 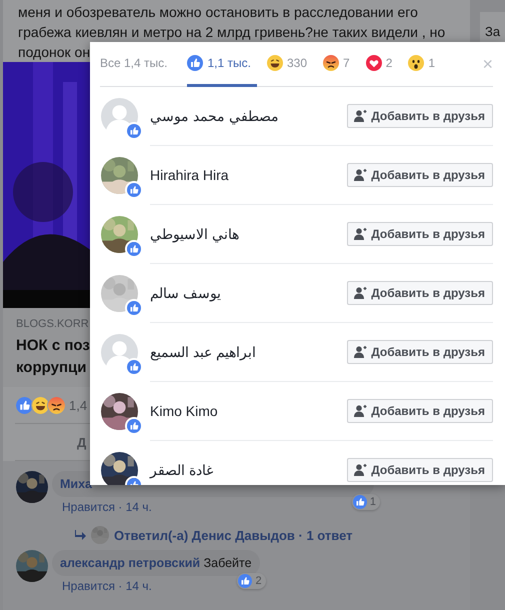 What do you see at coordinates (416, 63) in the screenshot?
I see `surprised-emoji-icon` at bounding box center [416, 63].